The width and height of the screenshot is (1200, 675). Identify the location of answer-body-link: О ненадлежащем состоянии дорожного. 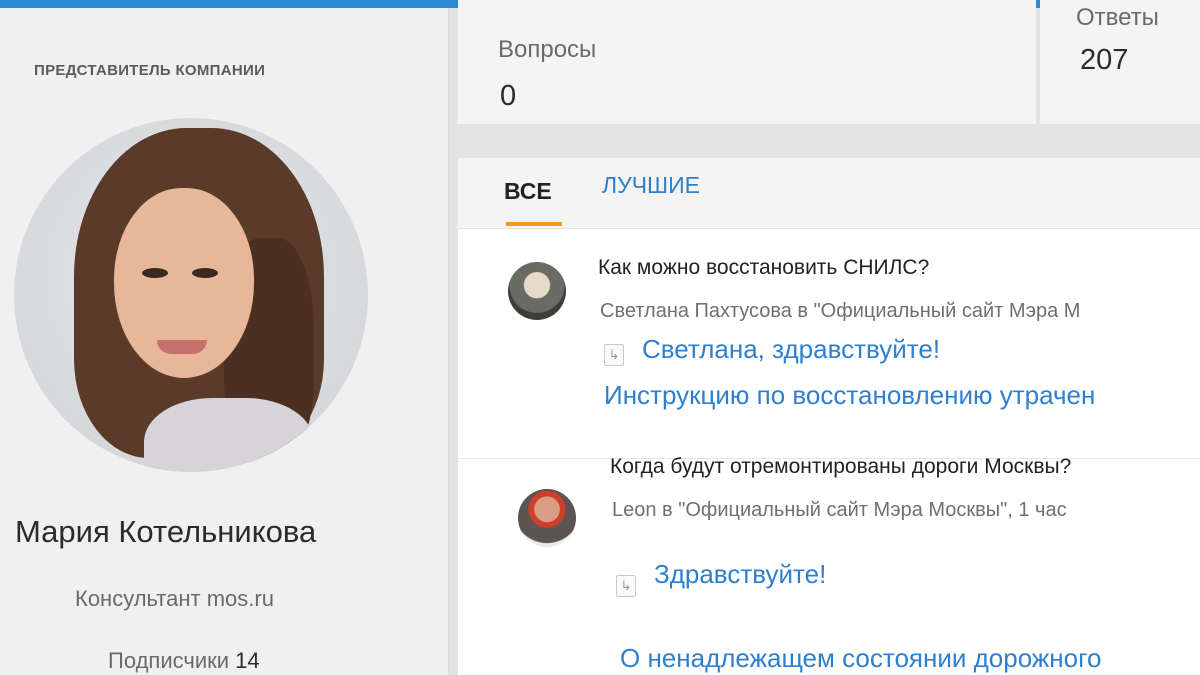
(860, 658).